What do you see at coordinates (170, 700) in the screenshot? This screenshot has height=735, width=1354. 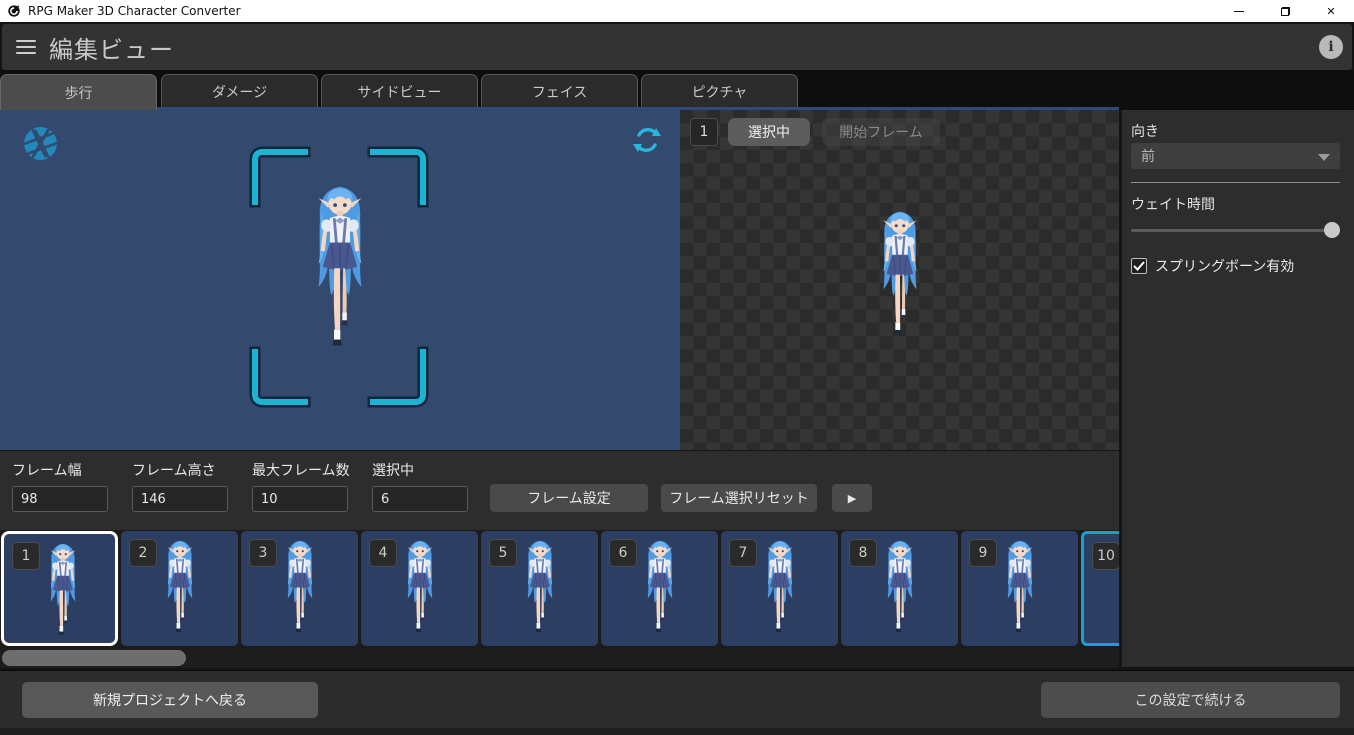 I see `back-to-project-button: 新規プロジェクトへ戻る` at bounding box center [170, 700].